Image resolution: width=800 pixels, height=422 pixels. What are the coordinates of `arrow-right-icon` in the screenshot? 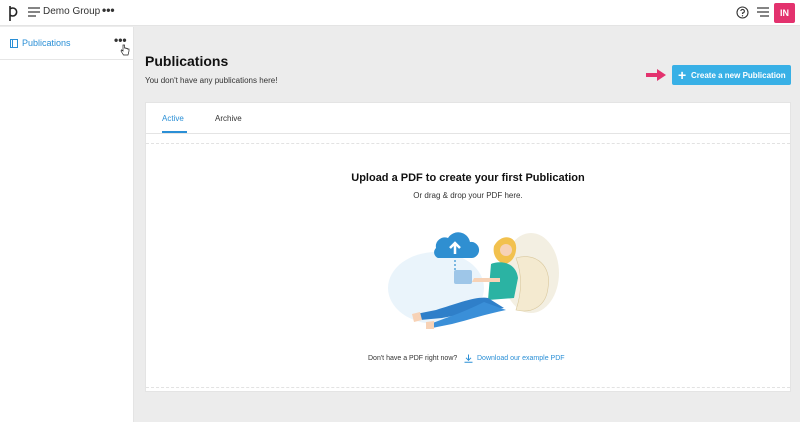 It's located at (656, 75).